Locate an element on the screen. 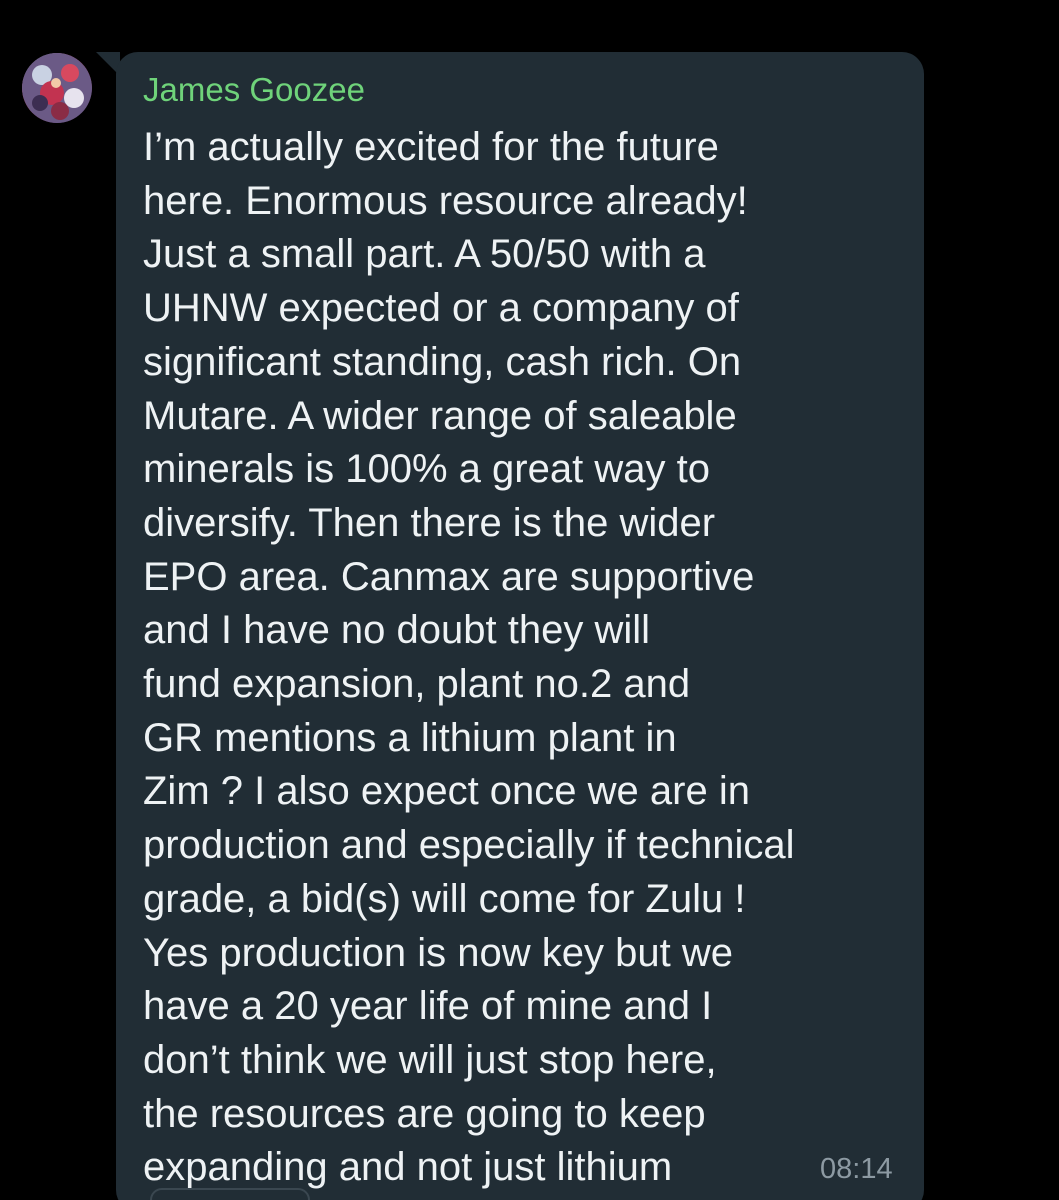  message-line: Just a small part. A 50/50 with a is located at coordinates (424, 254).